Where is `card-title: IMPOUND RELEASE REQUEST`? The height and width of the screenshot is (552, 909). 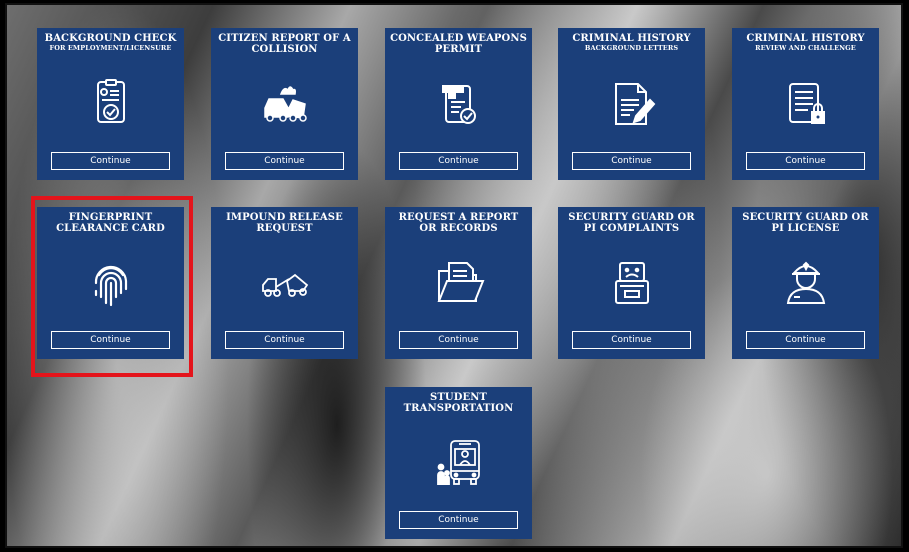
card-title: IMPOUND RELEASE REQUEST is located at coordinates (284, 223).